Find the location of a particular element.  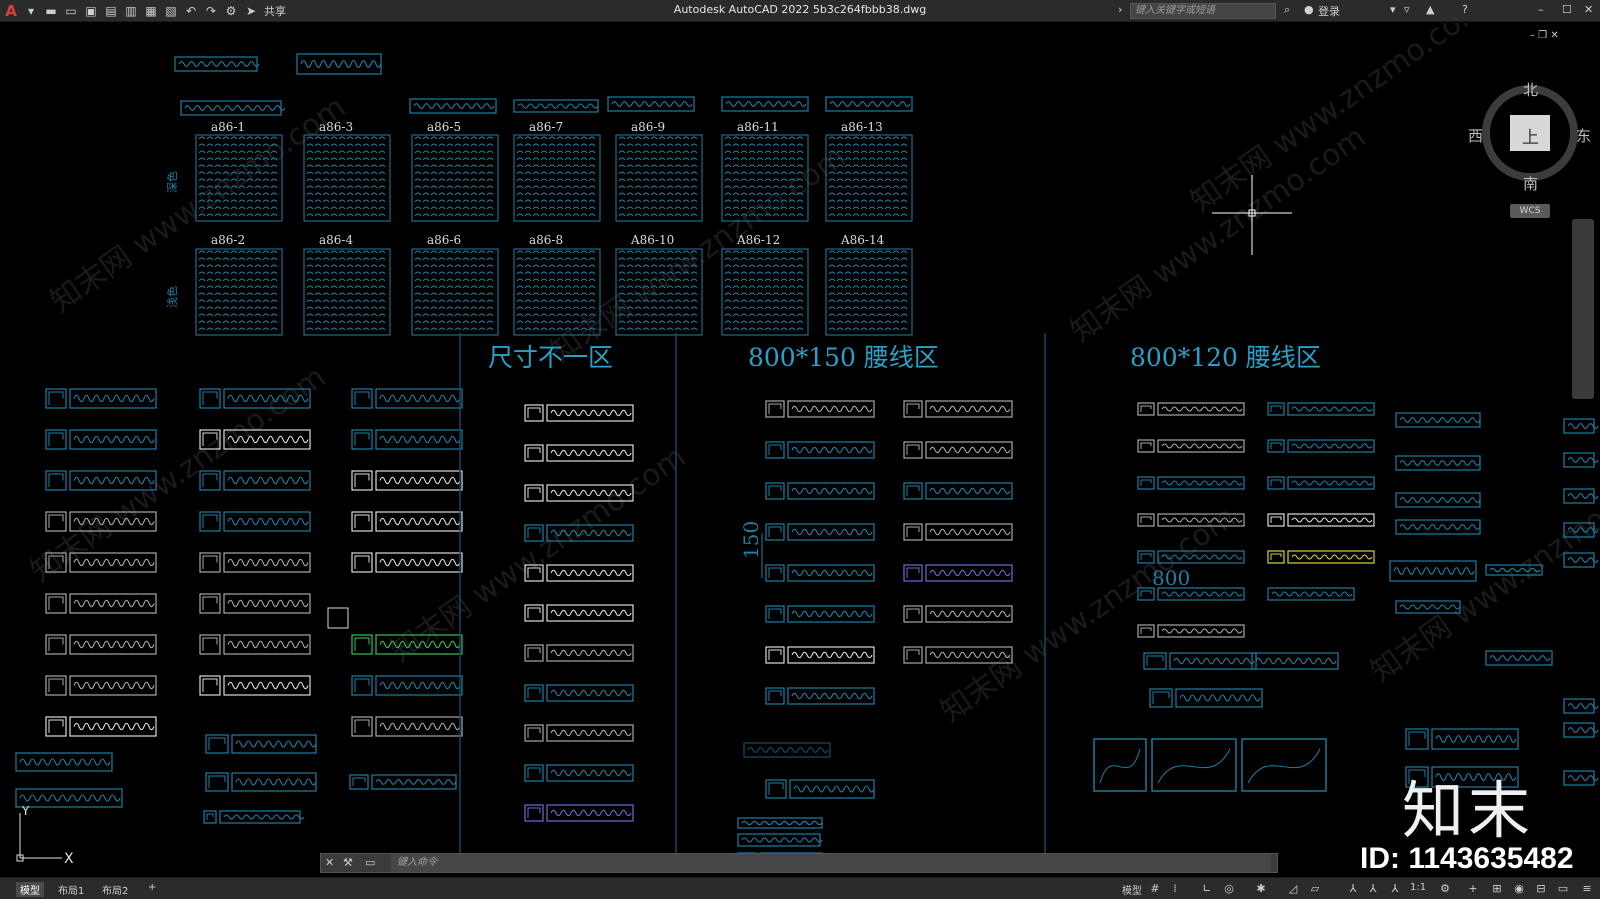

annotation-visibility-icon: ⅄ is located at coordinates (1353, 889).